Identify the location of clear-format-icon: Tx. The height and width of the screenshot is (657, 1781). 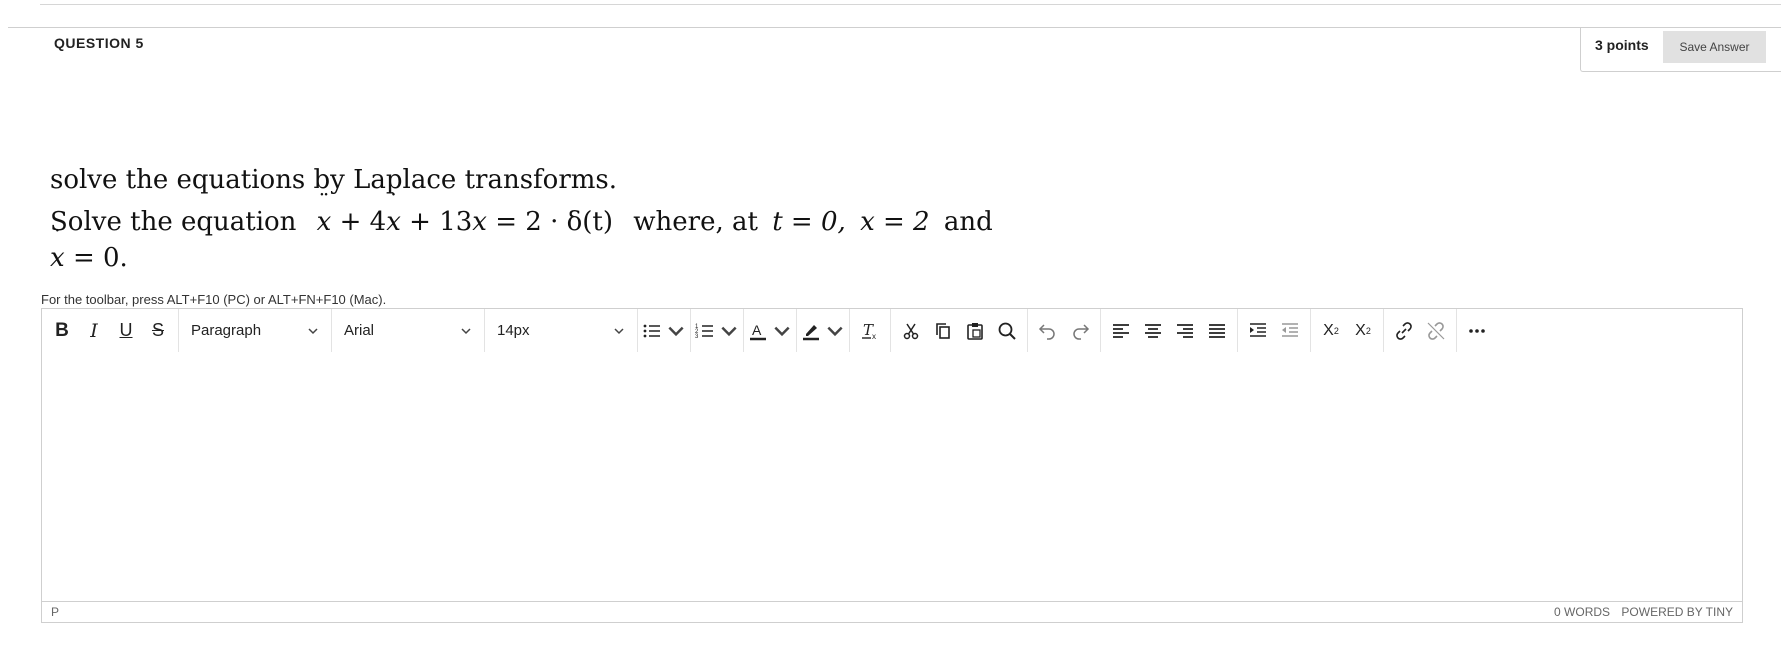
(870, 331).